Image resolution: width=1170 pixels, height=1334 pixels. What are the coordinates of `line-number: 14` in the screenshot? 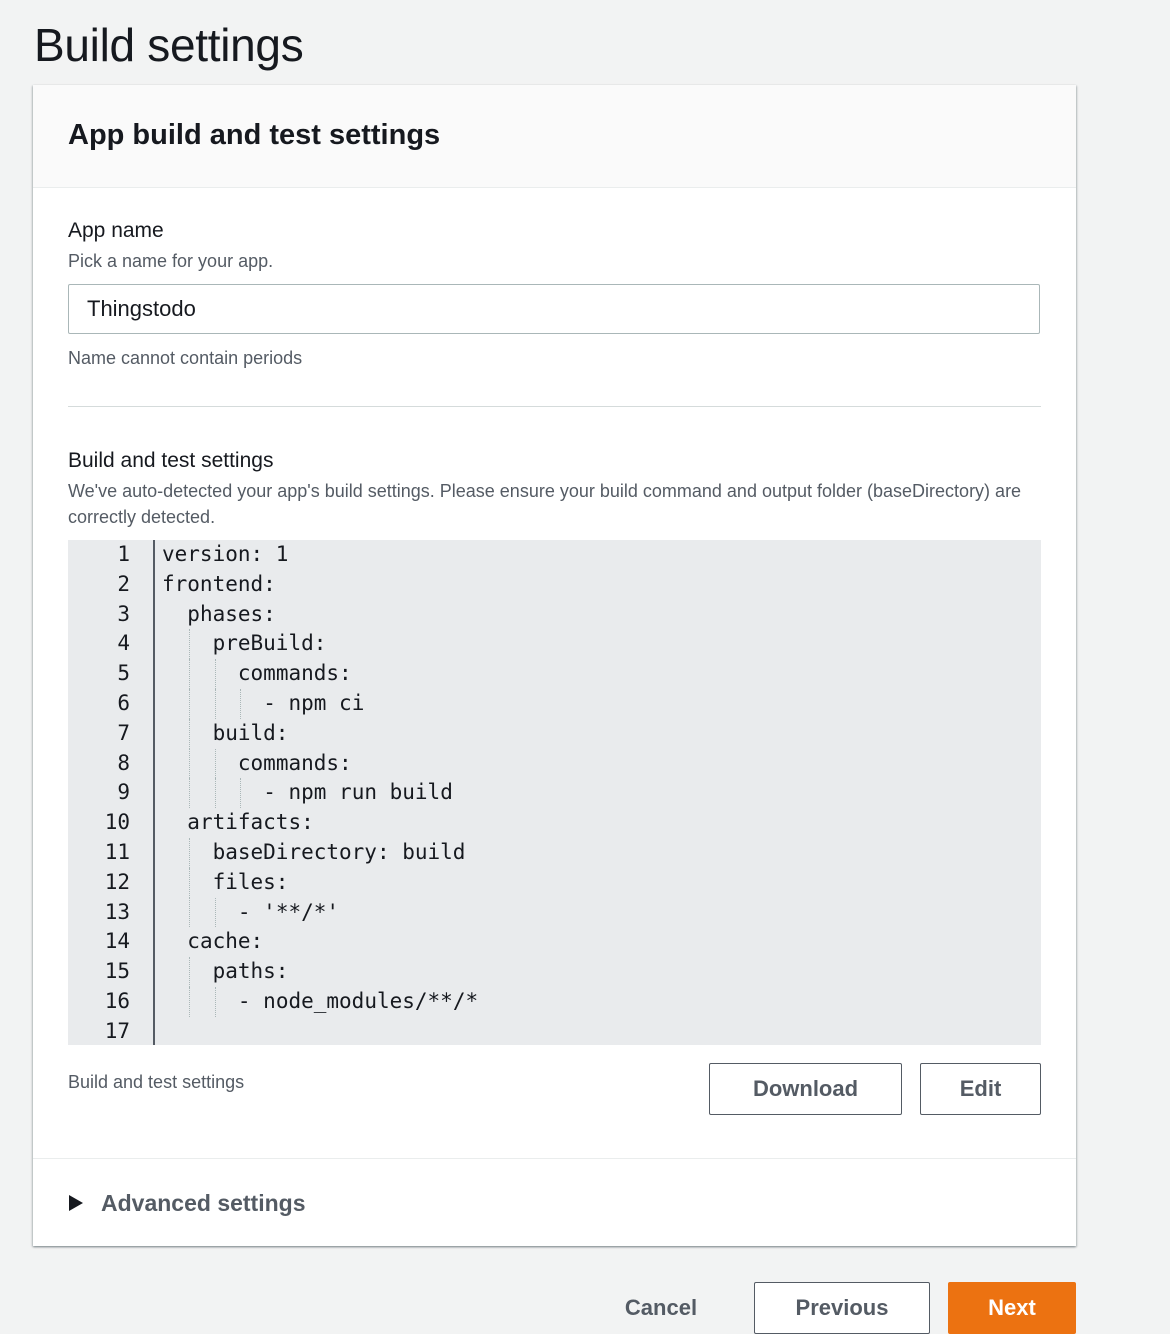 It's located at (117, 941).